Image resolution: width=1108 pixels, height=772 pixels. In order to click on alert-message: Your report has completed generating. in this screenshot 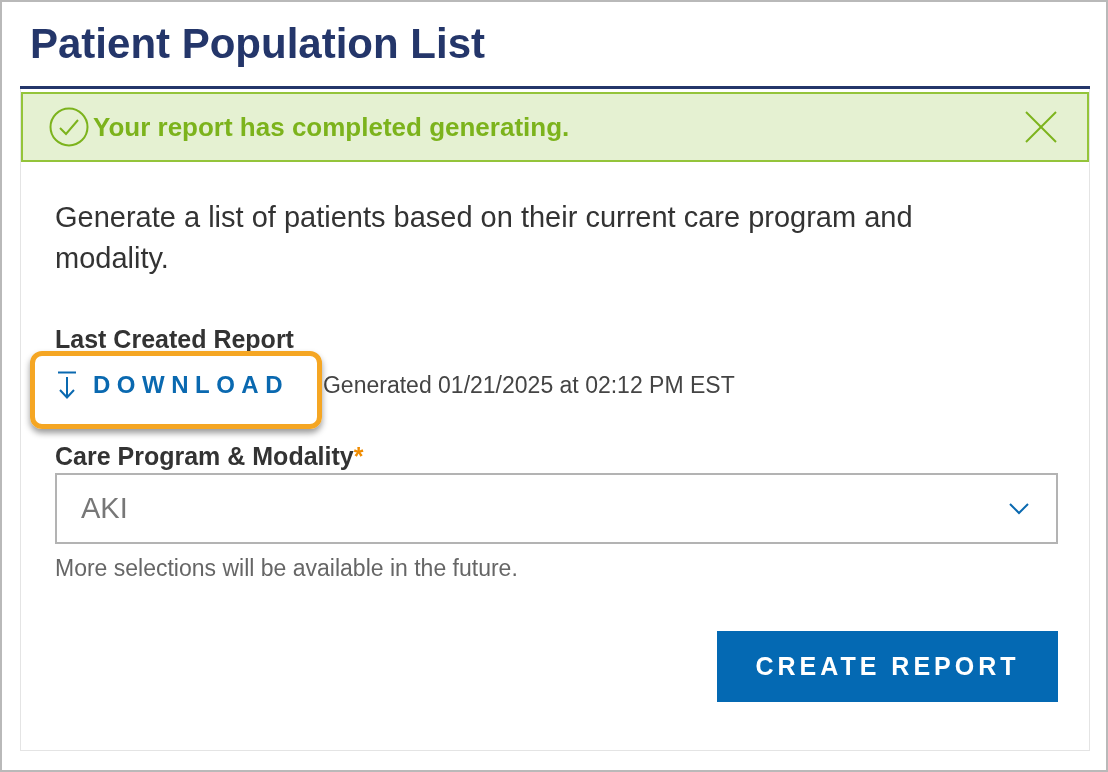, I will do `click(332, 127)`.